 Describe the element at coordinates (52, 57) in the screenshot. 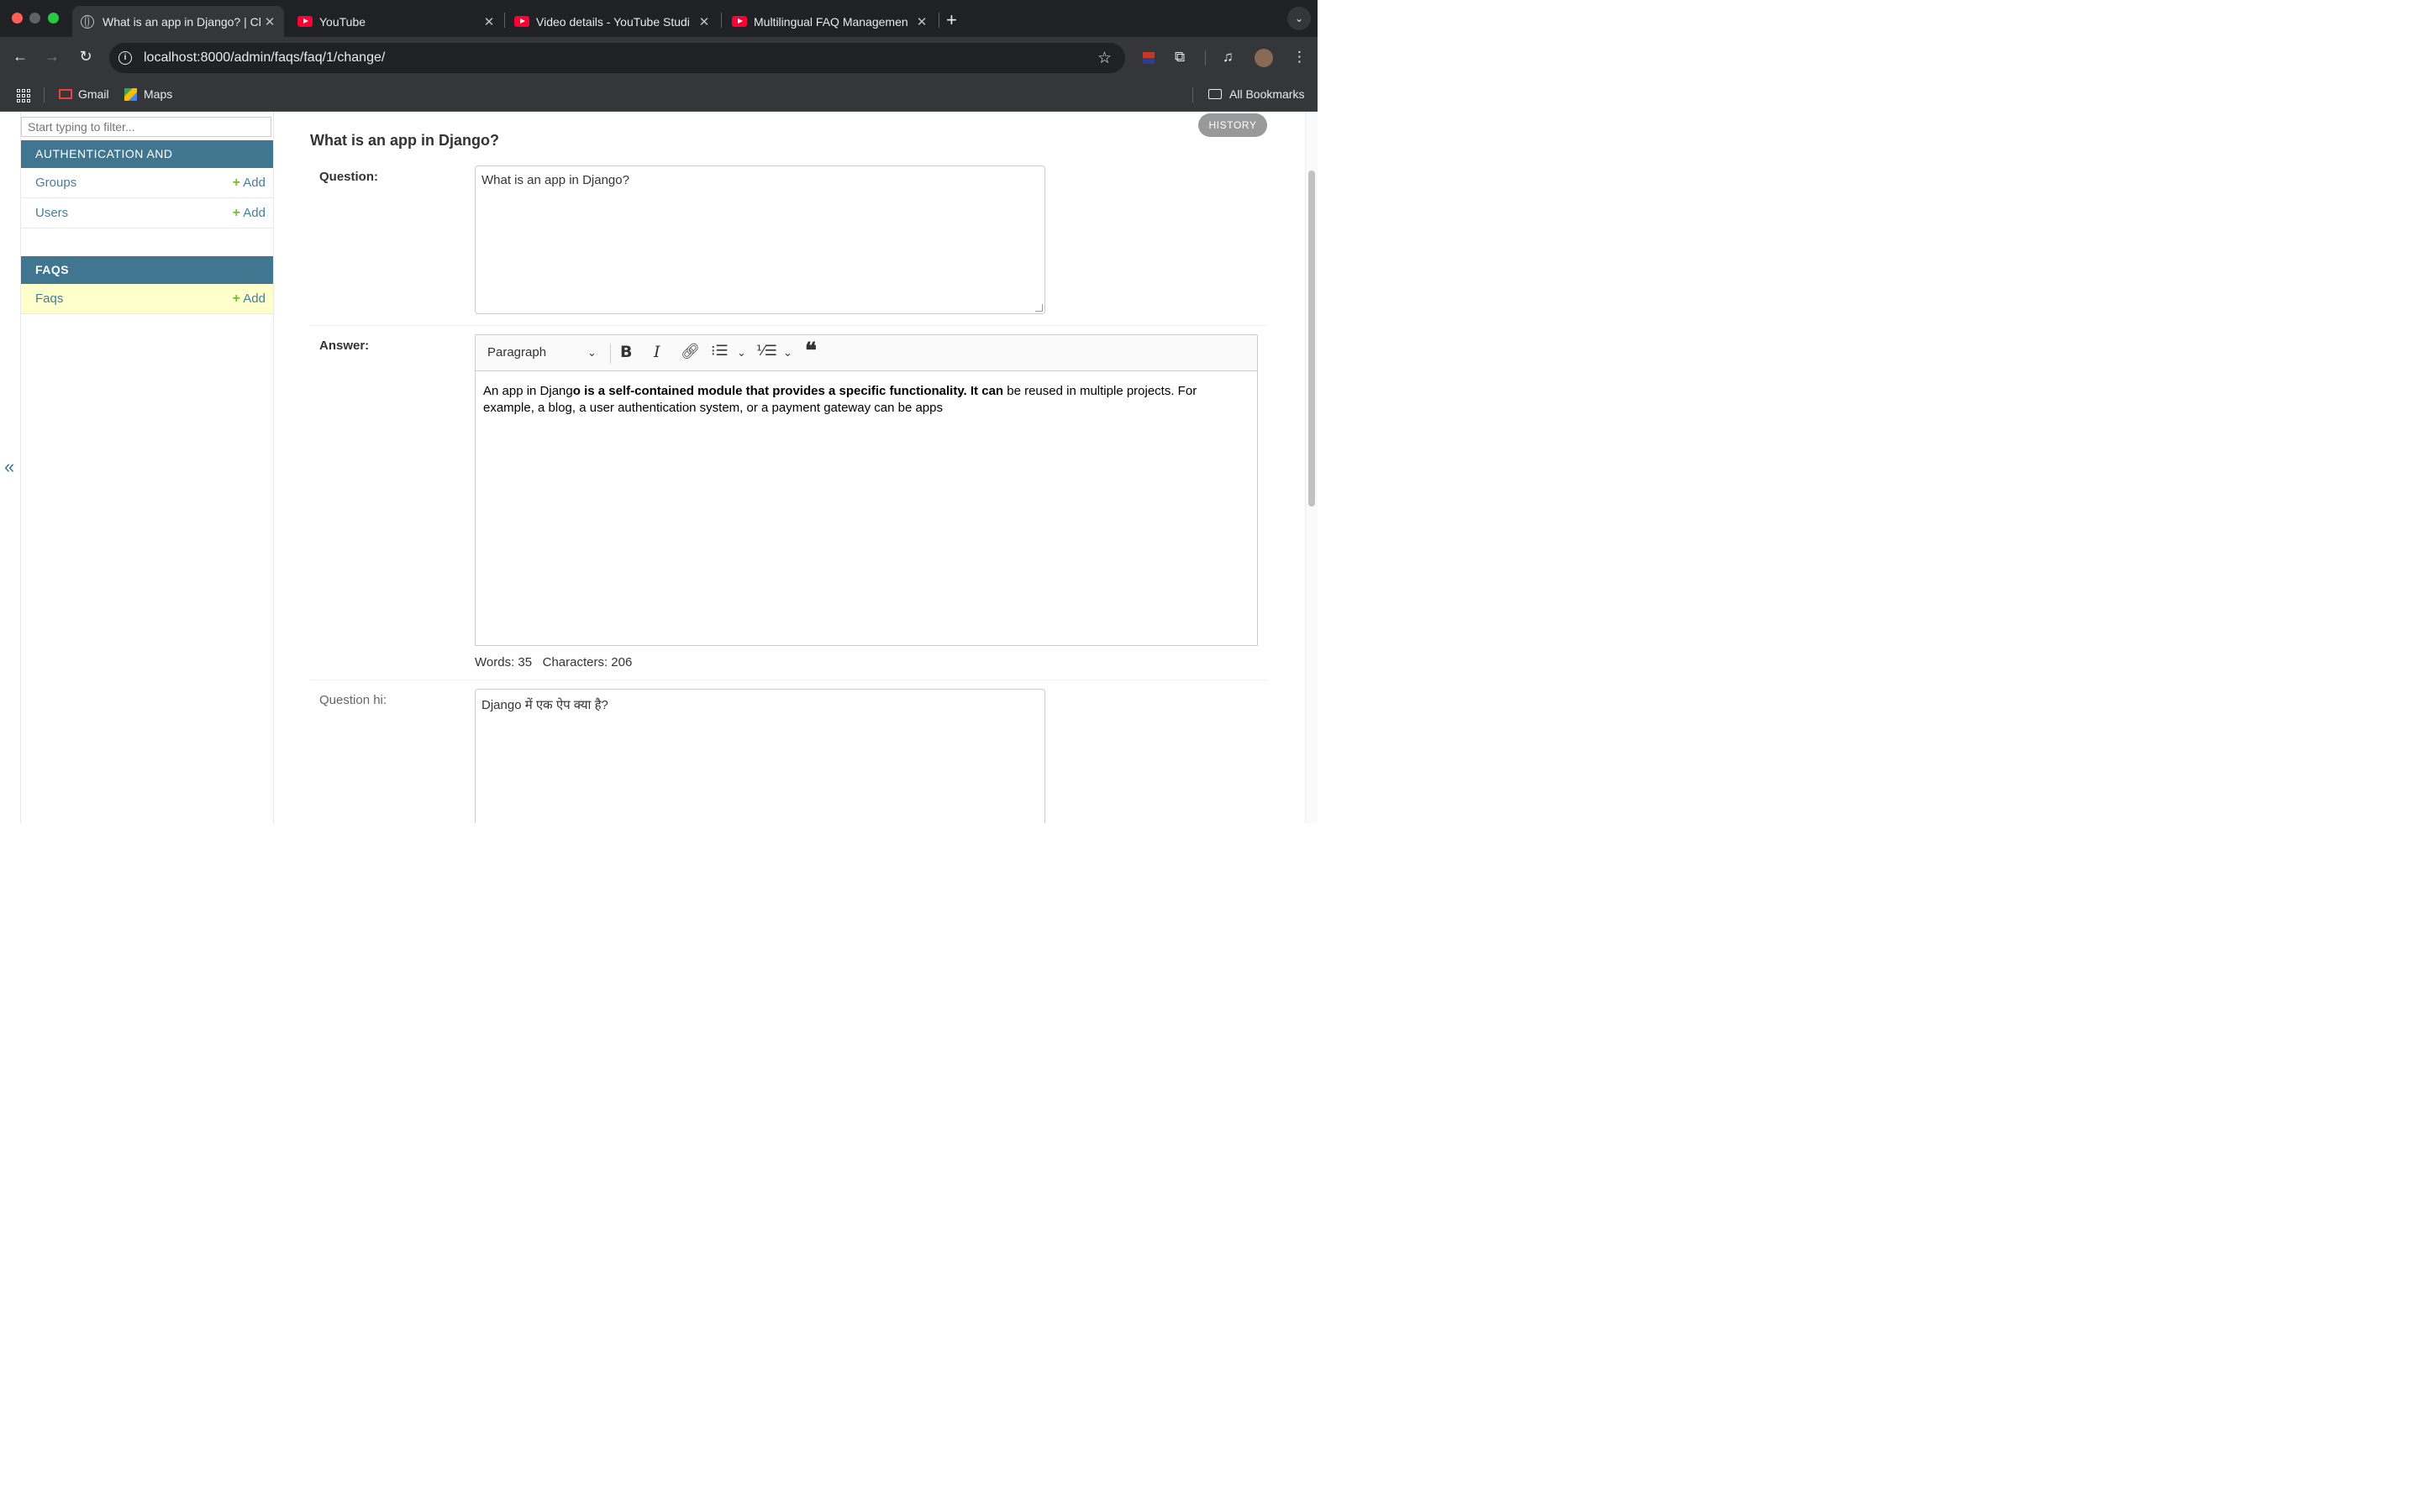

I see `forward-arrow-icon: →` at that location.